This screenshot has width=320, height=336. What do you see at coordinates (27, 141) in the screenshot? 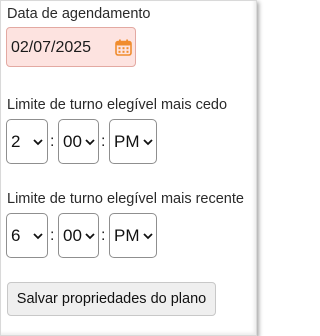
I see `earliest-hour-select: 2` at bounding box center [27, 141].